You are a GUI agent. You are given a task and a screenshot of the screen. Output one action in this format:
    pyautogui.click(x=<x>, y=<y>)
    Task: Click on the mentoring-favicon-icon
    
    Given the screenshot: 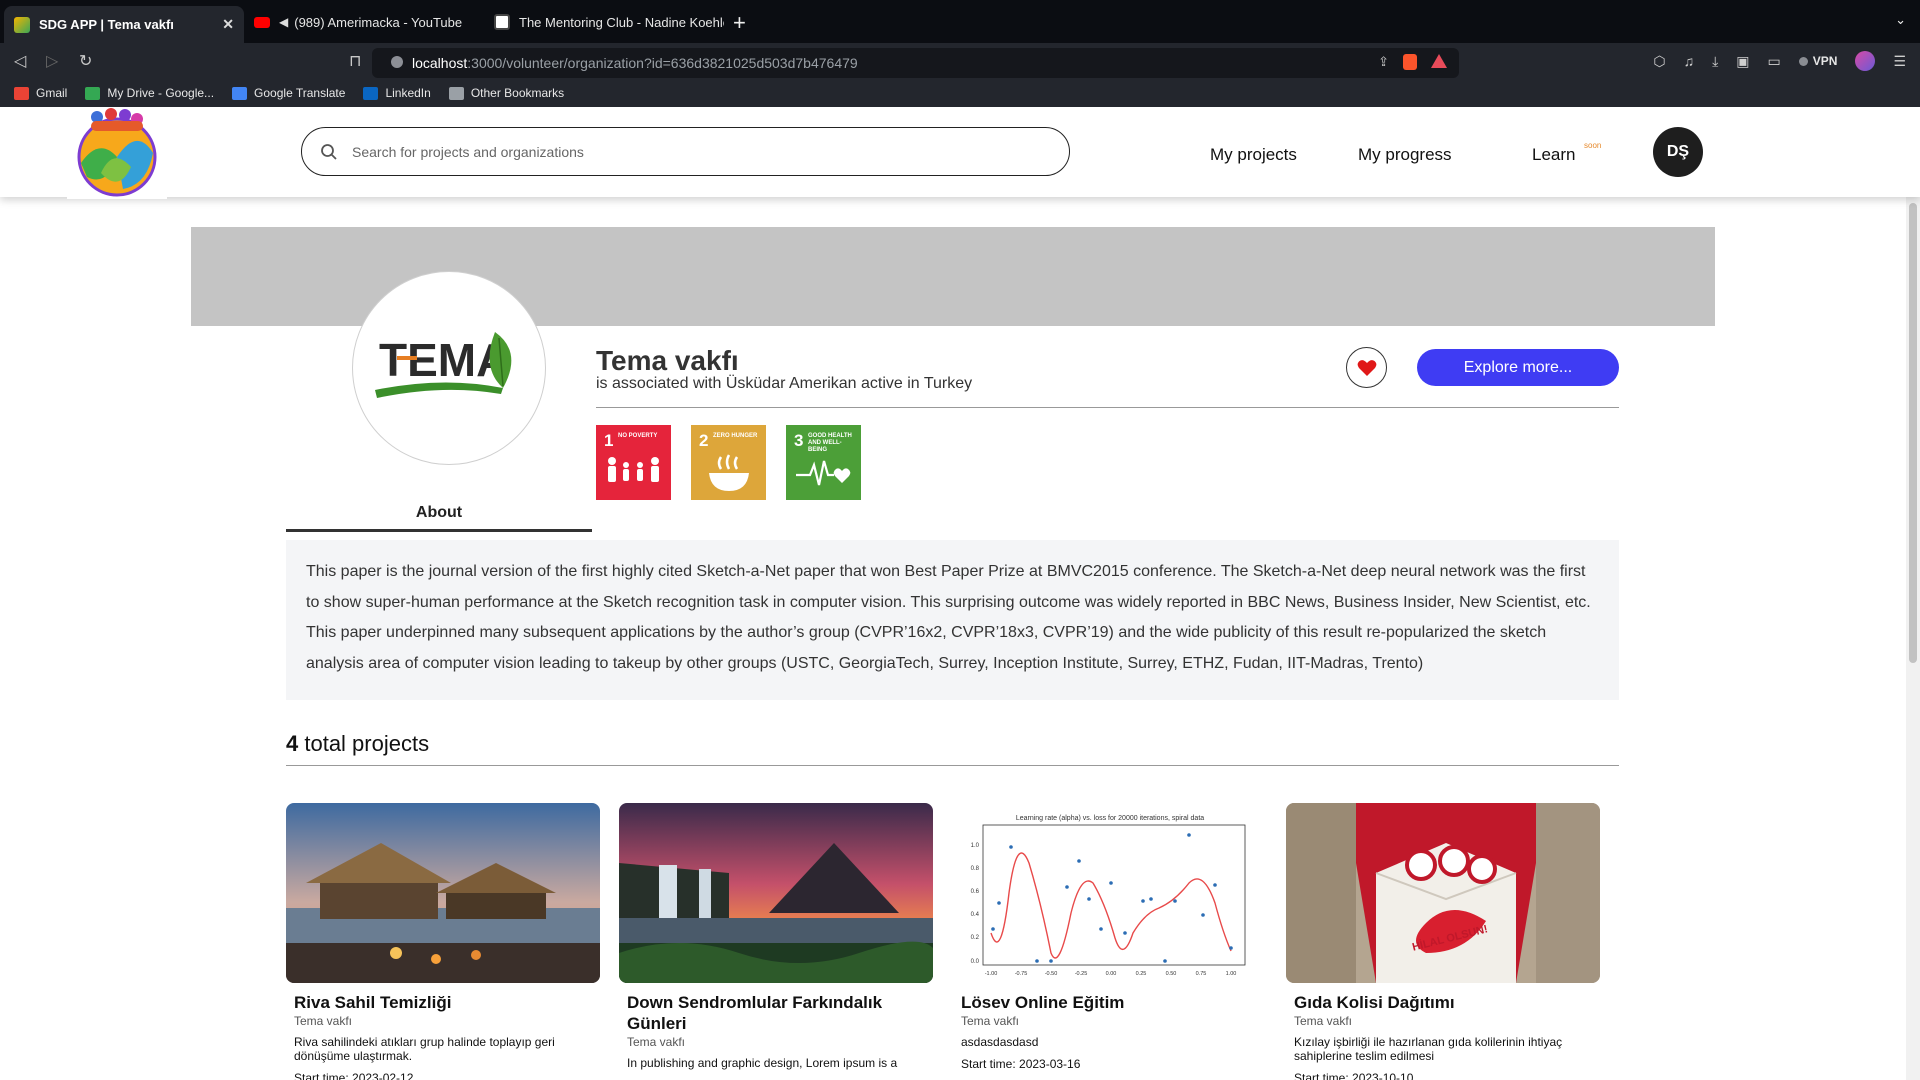 What is the action you would take?
    pyautogui.click(x=502, y=22)
    